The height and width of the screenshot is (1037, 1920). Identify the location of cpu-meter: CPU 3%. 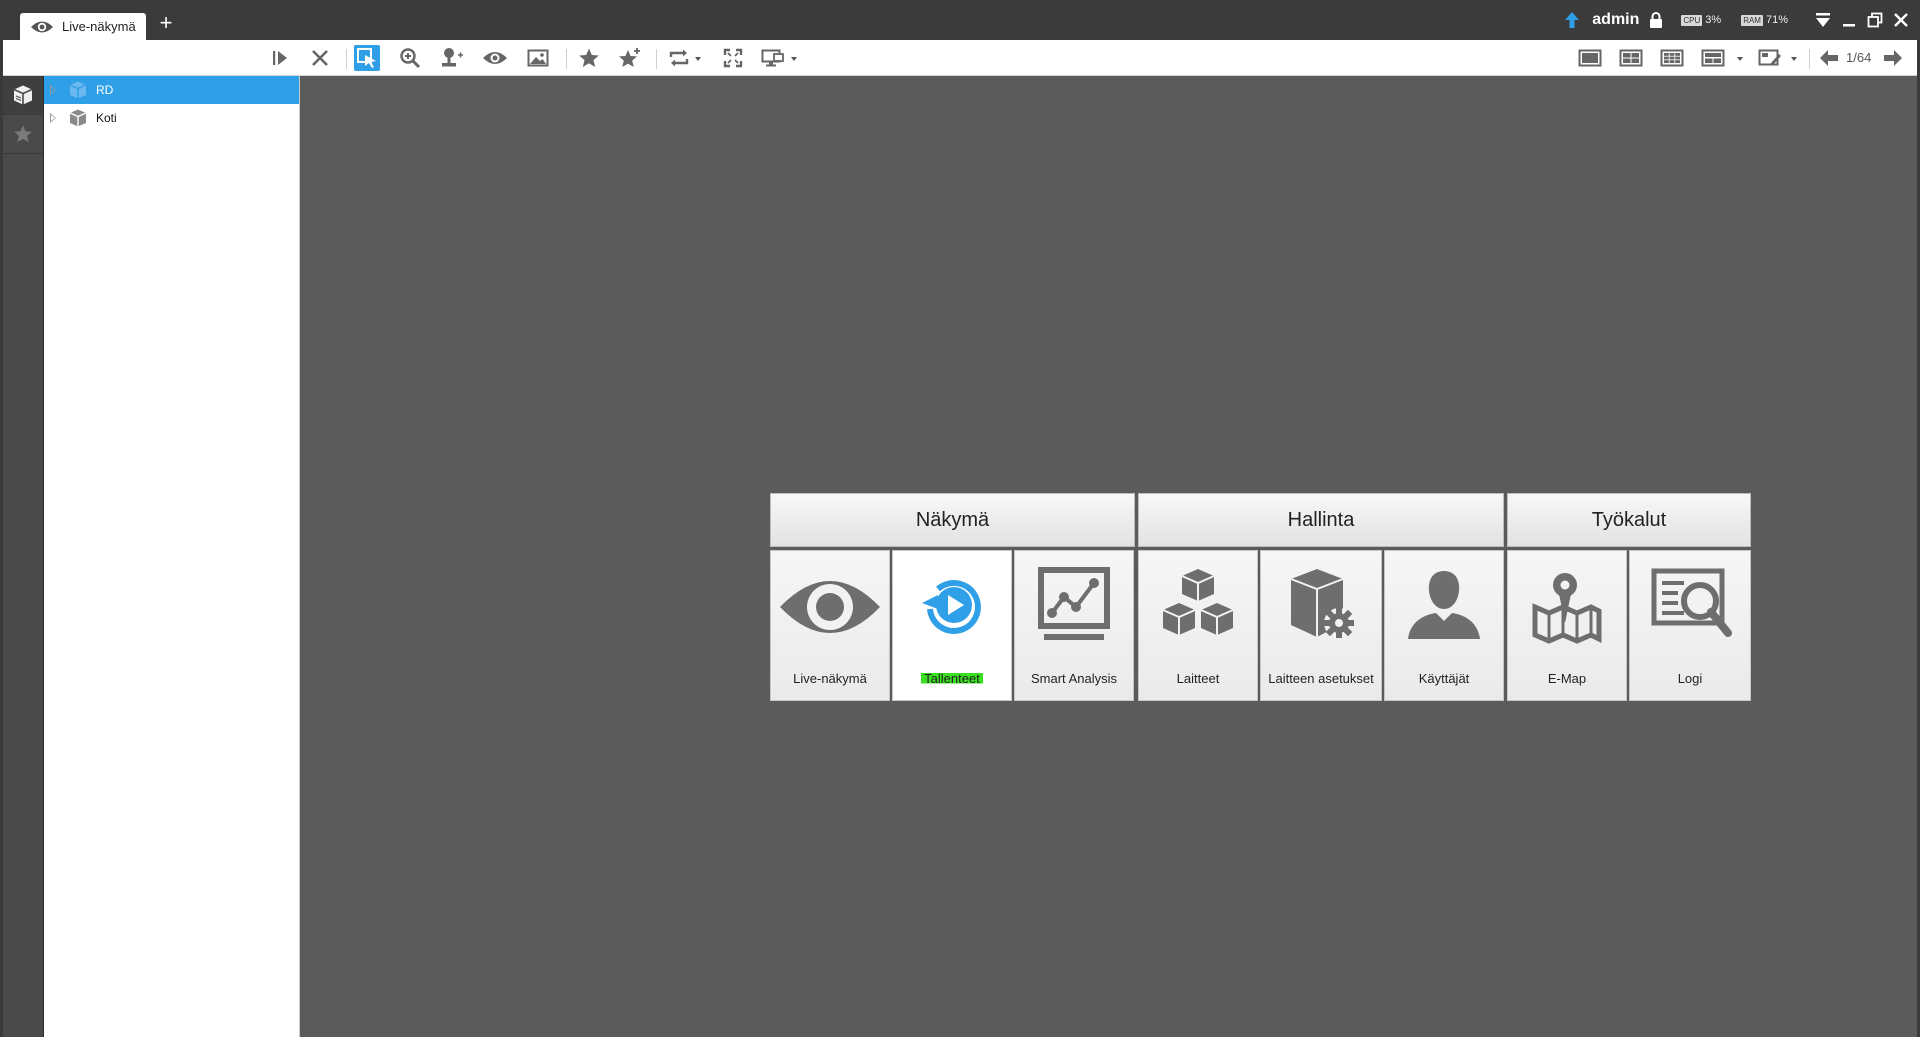
(1701, 20).